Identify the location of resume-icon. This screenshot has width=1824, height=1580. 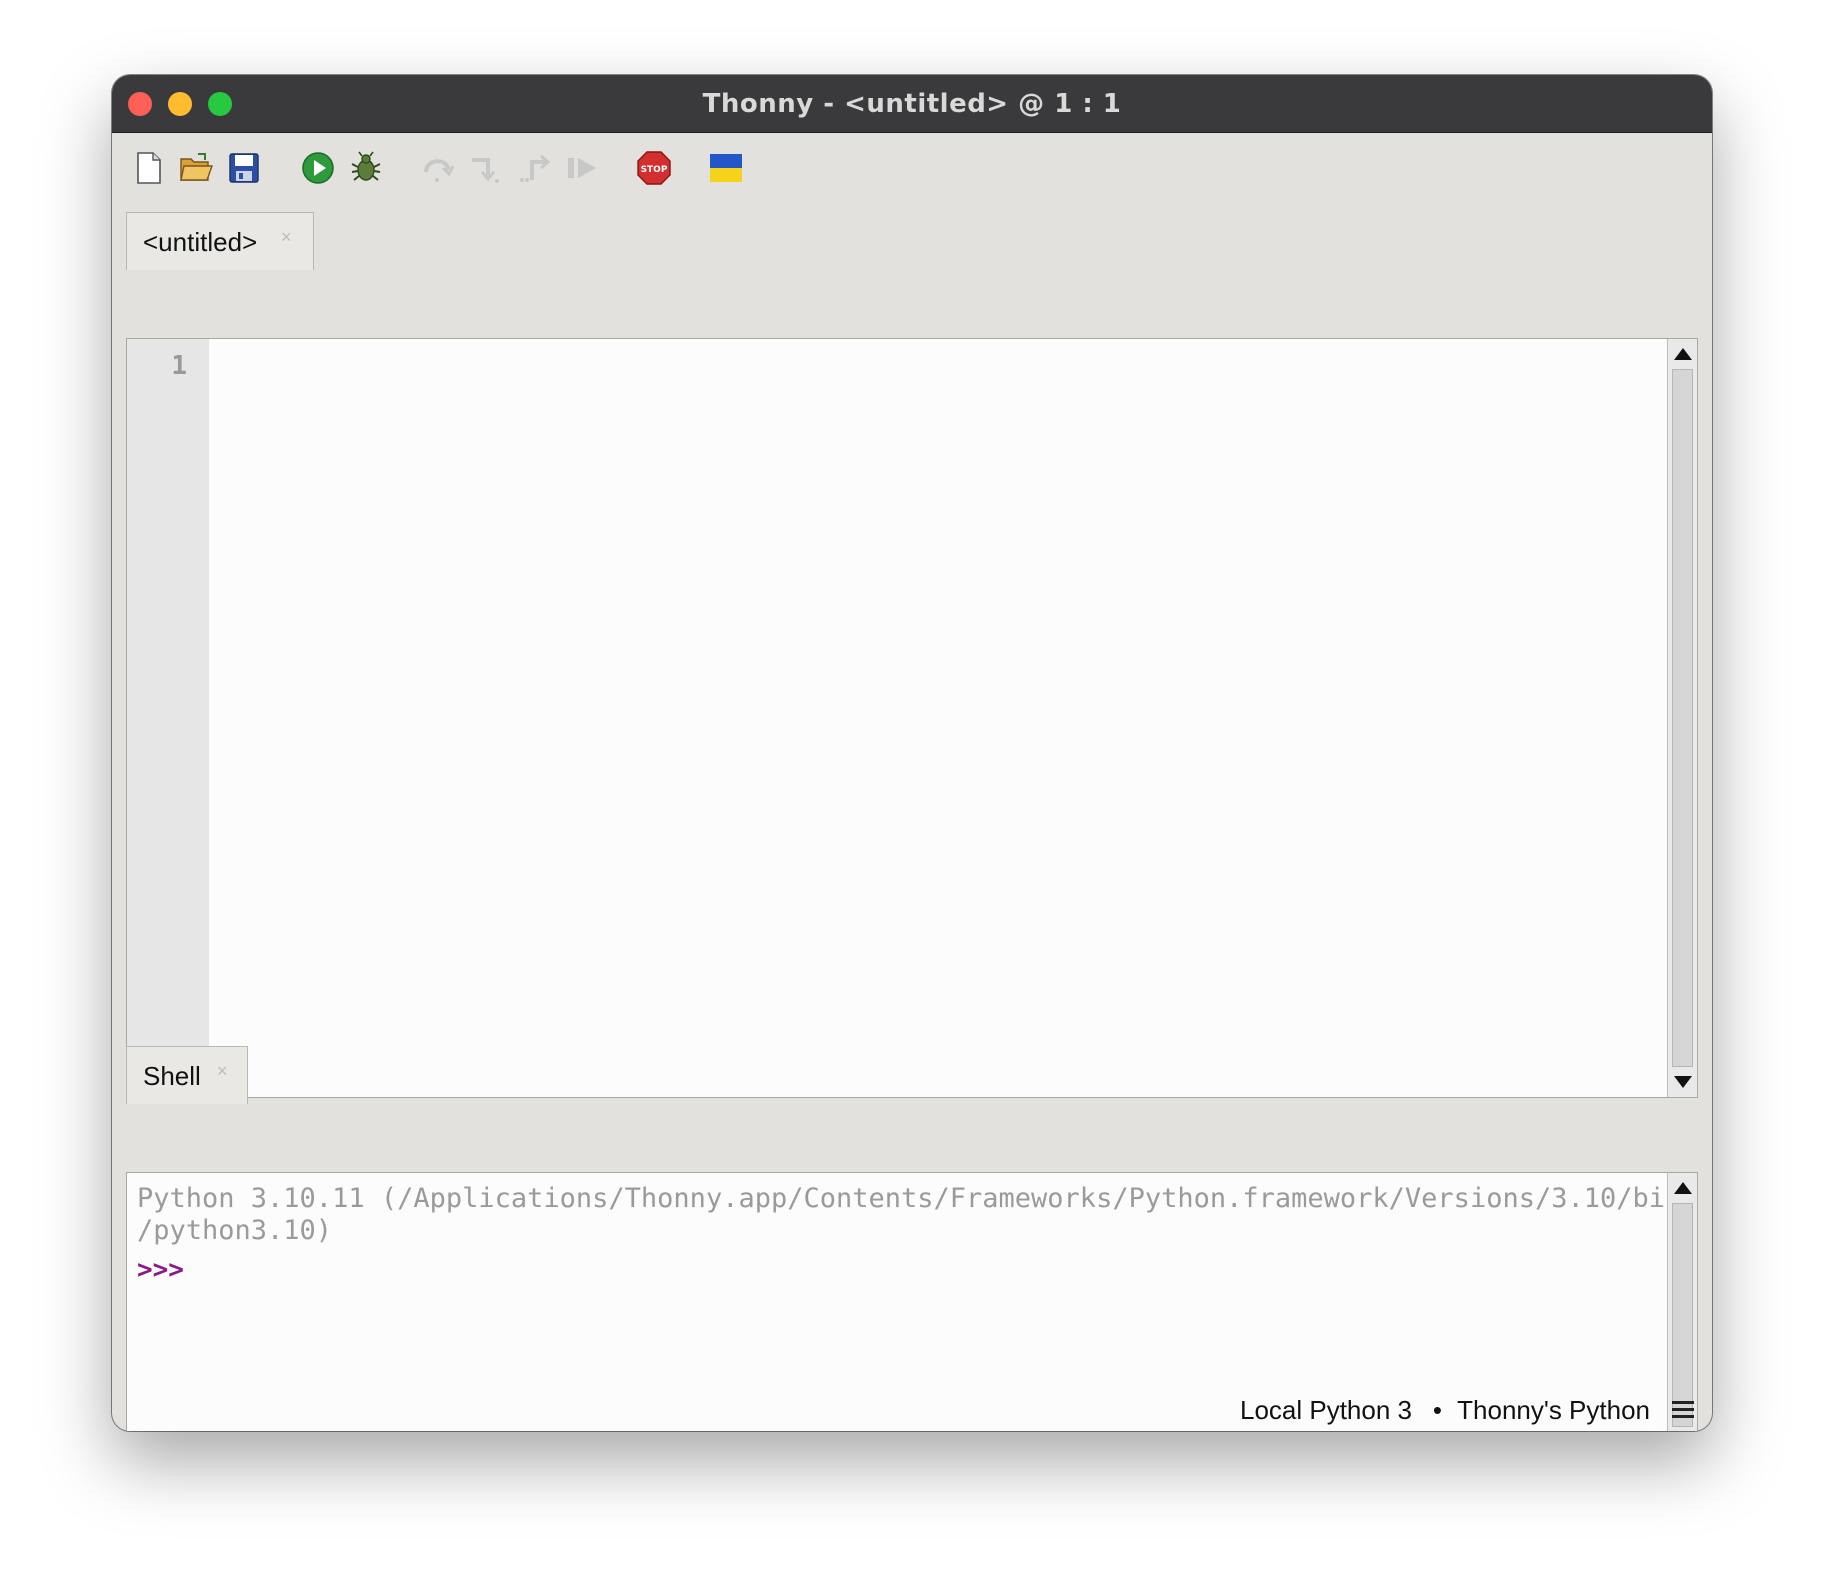
(582, 168).